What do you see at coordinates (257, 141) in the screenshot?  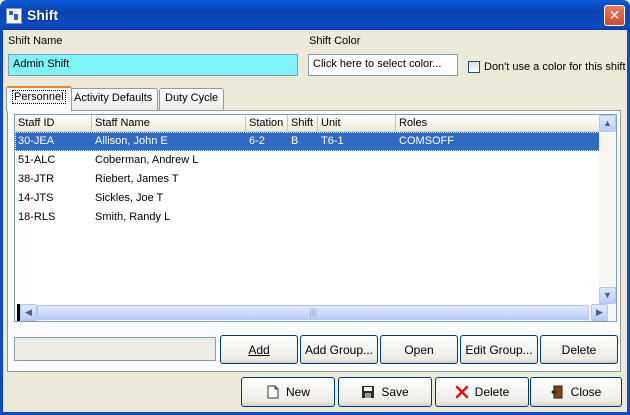 I see `cell-station: 6-2` at bounding box center [257, 141].